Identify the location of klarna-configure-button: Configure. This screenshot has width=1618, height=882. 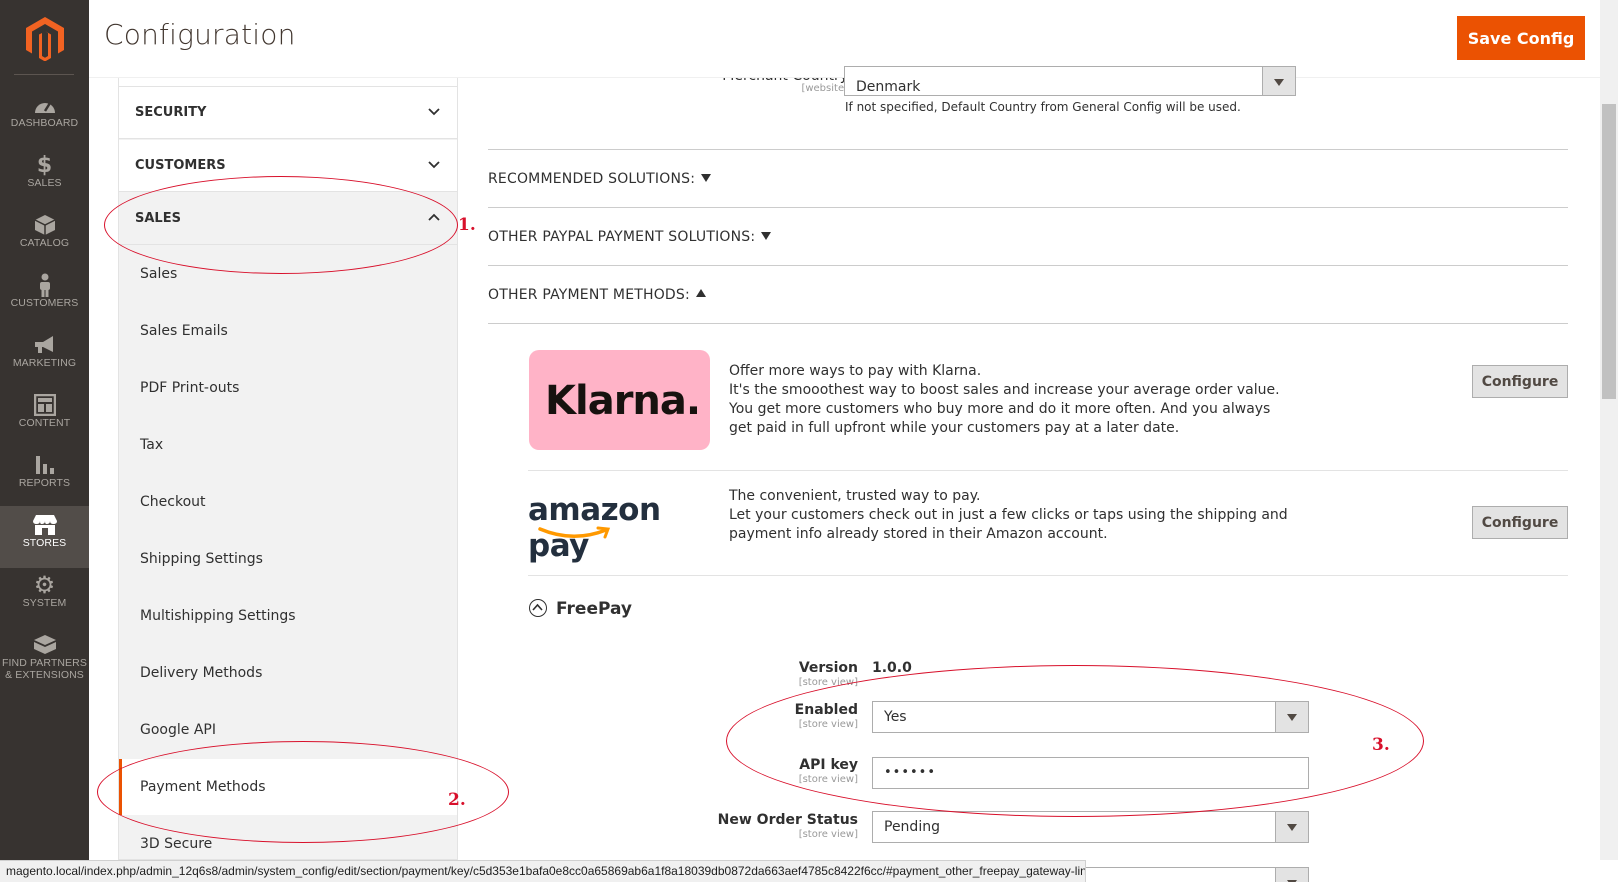
(1520, 381).